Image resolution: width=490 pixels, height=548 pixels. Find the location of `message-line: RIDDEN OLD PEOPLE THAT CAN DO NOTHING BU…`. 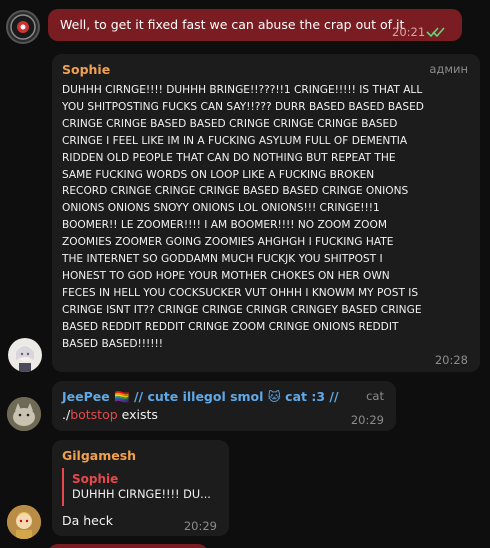

message-line: RIDDEN OLD PEOPLE THAT CAN DO NOTHING BU… is located at coordinates (229, 157).